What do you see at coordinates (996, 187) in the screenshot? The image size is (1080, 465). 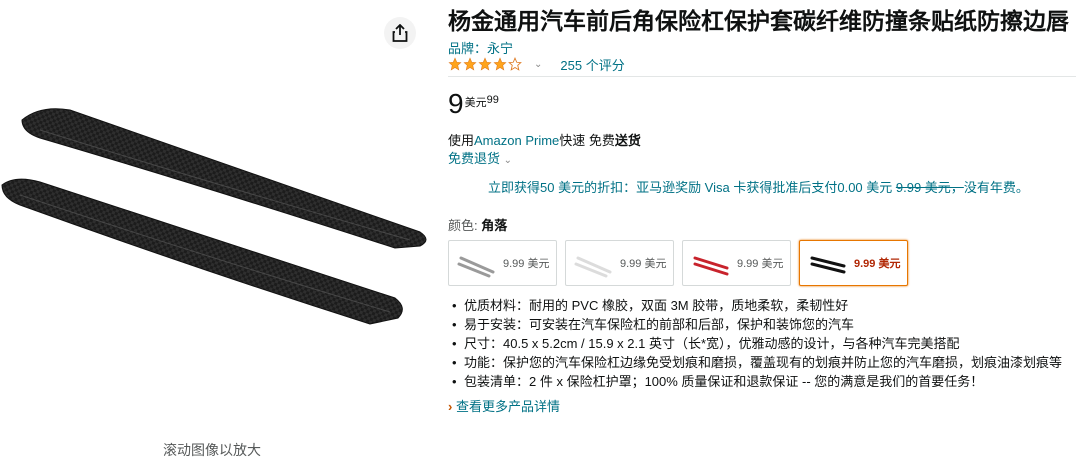 I see `promo-tail: 没有年费。` at bounding box center [996, 187].